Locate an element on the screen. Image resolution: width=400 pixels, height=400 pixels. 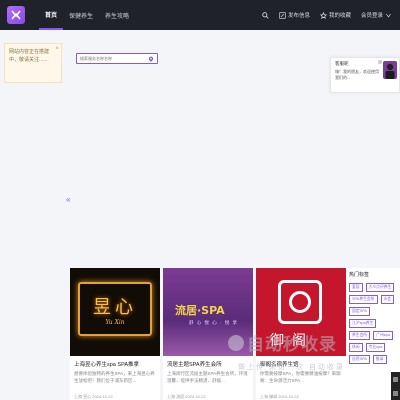
site-notice: 网站内容正在搭建中，敬请关注...... × is located at coordinates (33, 63).